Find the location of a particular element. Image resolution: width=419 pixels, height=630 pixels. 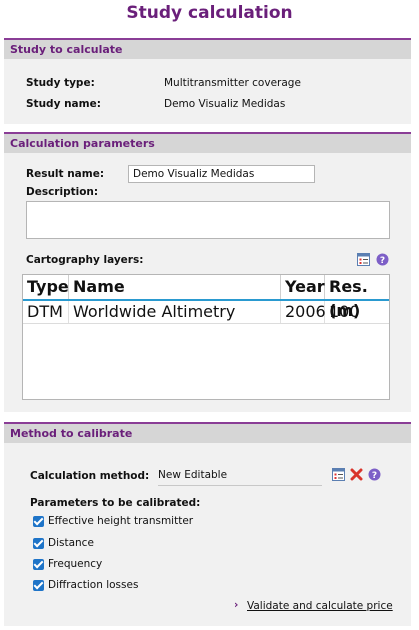

cell-resolution: 100 is located at coordinates (344, 311).